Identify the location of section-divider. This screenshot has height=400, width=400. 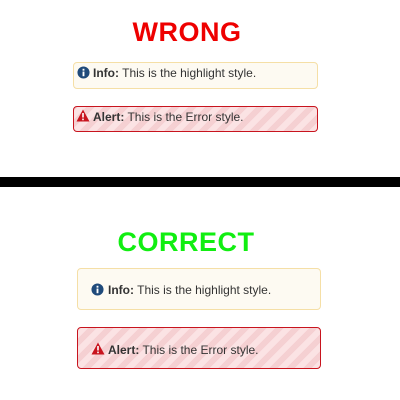
(200, 182).